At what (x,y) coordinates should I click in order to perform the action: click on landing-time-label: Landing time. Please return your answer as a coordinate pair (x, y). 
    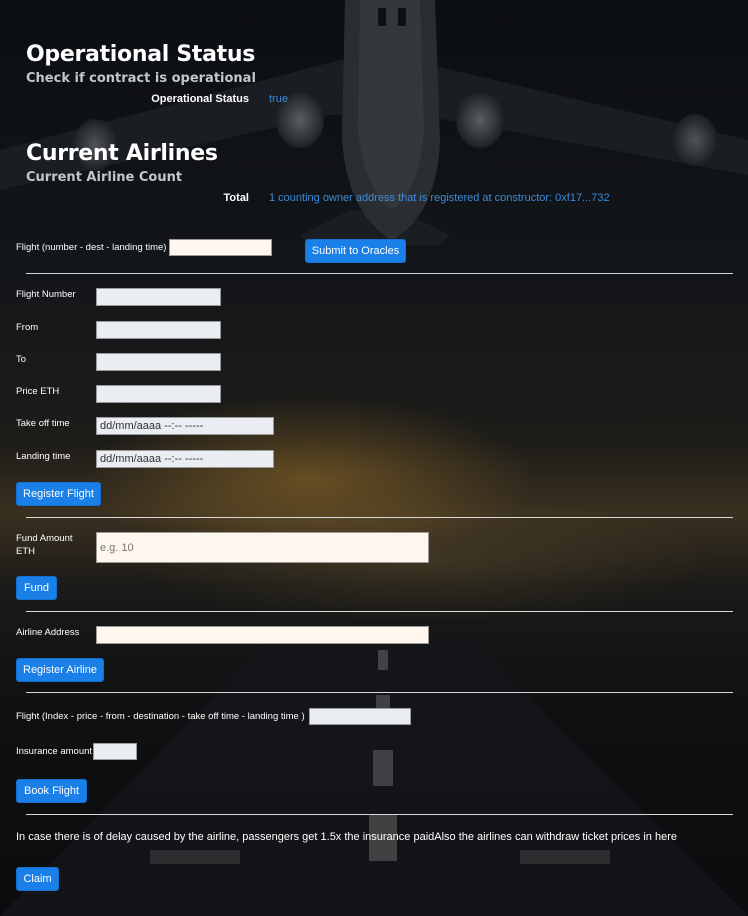
    Looking at the image, I should click on (43, 456).